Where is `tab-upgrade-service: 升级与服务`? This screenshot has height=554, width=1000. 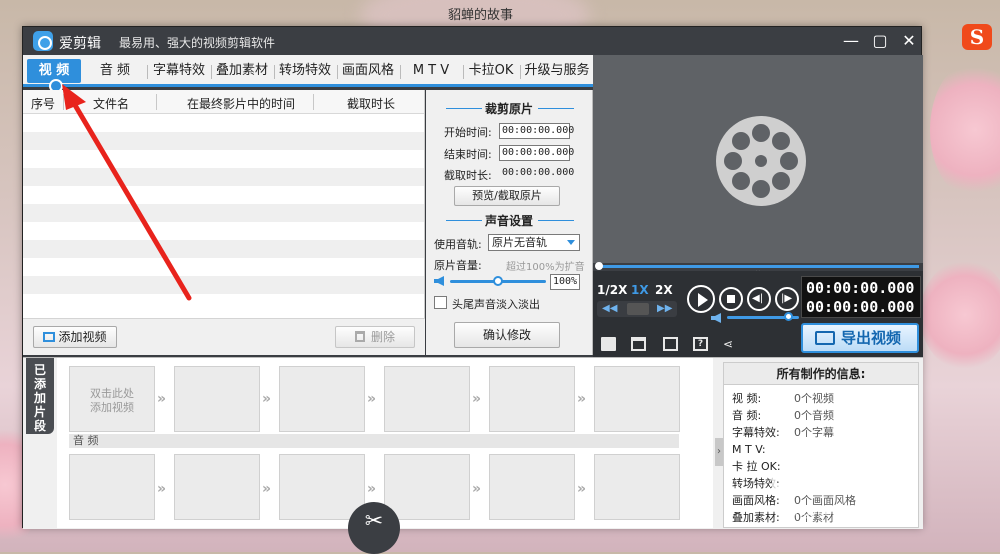 tab-upgrade-service: 升级与服务 is located at coordinates (557, 71).